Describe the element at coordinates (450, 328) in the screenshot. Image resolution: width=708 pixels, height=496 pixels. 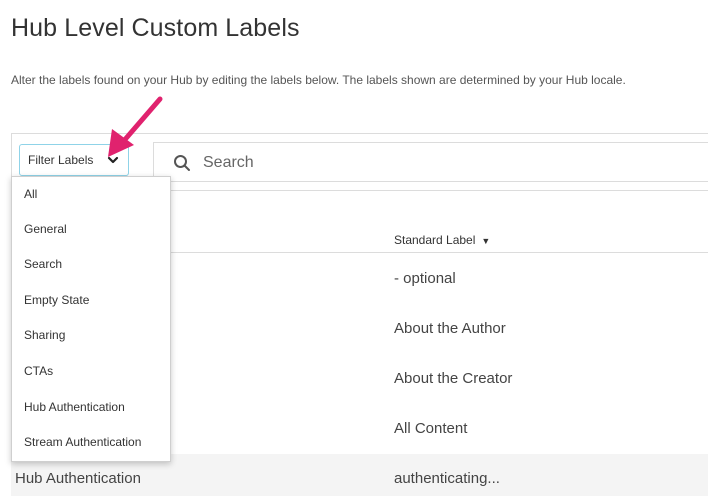
I see `standard-label-cell: About the Author` at that location.